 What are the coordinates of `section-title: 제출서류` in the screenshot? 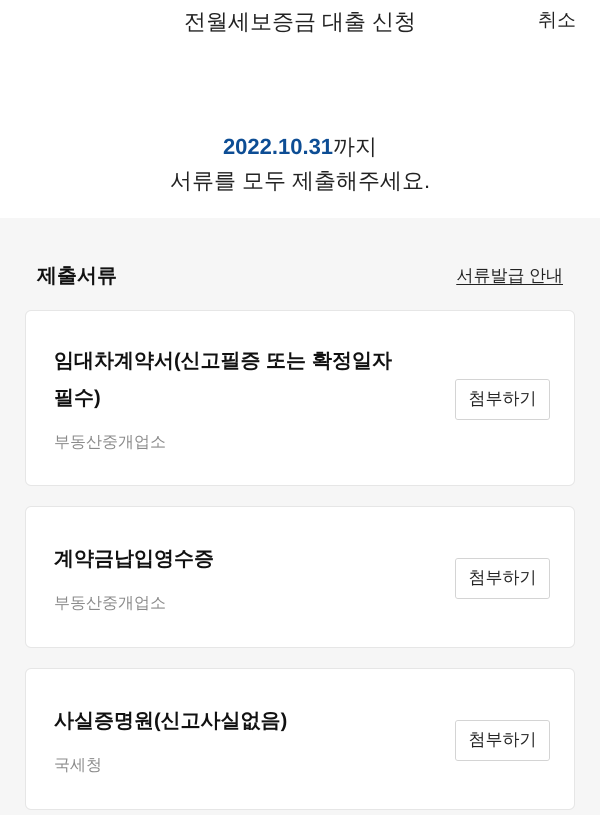 It's located at (77, 276).